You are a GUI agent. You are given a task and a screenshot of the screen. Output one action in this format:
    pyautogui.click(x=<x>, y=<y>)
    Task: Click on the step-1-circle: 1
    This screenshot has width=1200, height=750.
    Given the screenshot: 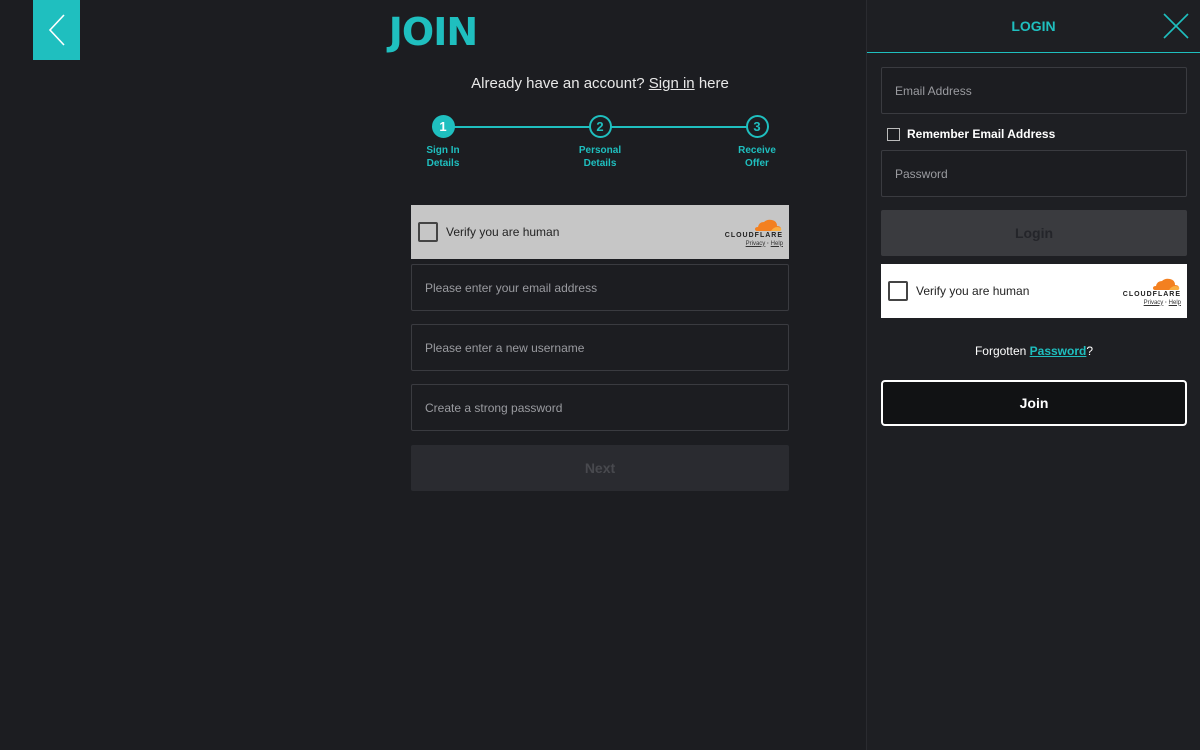 What is the action you would take?
    pyautogui.click(x=443, y=126)
    